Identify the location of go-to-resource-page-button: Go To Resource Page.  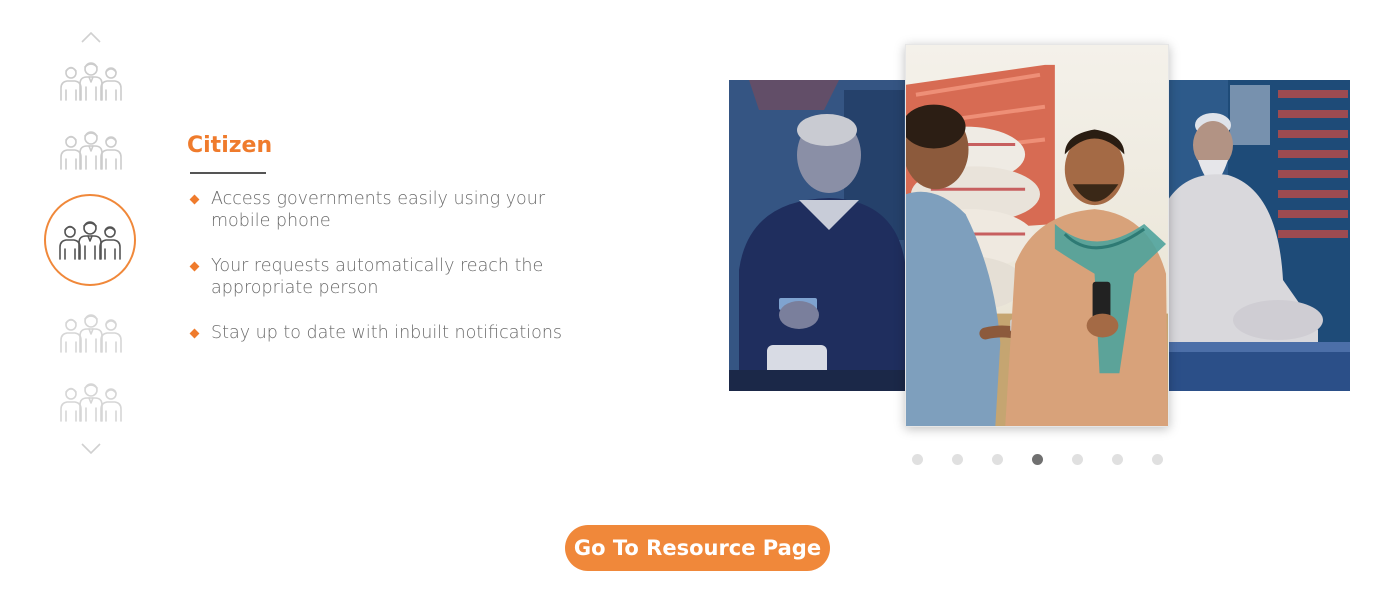
(697, 548).